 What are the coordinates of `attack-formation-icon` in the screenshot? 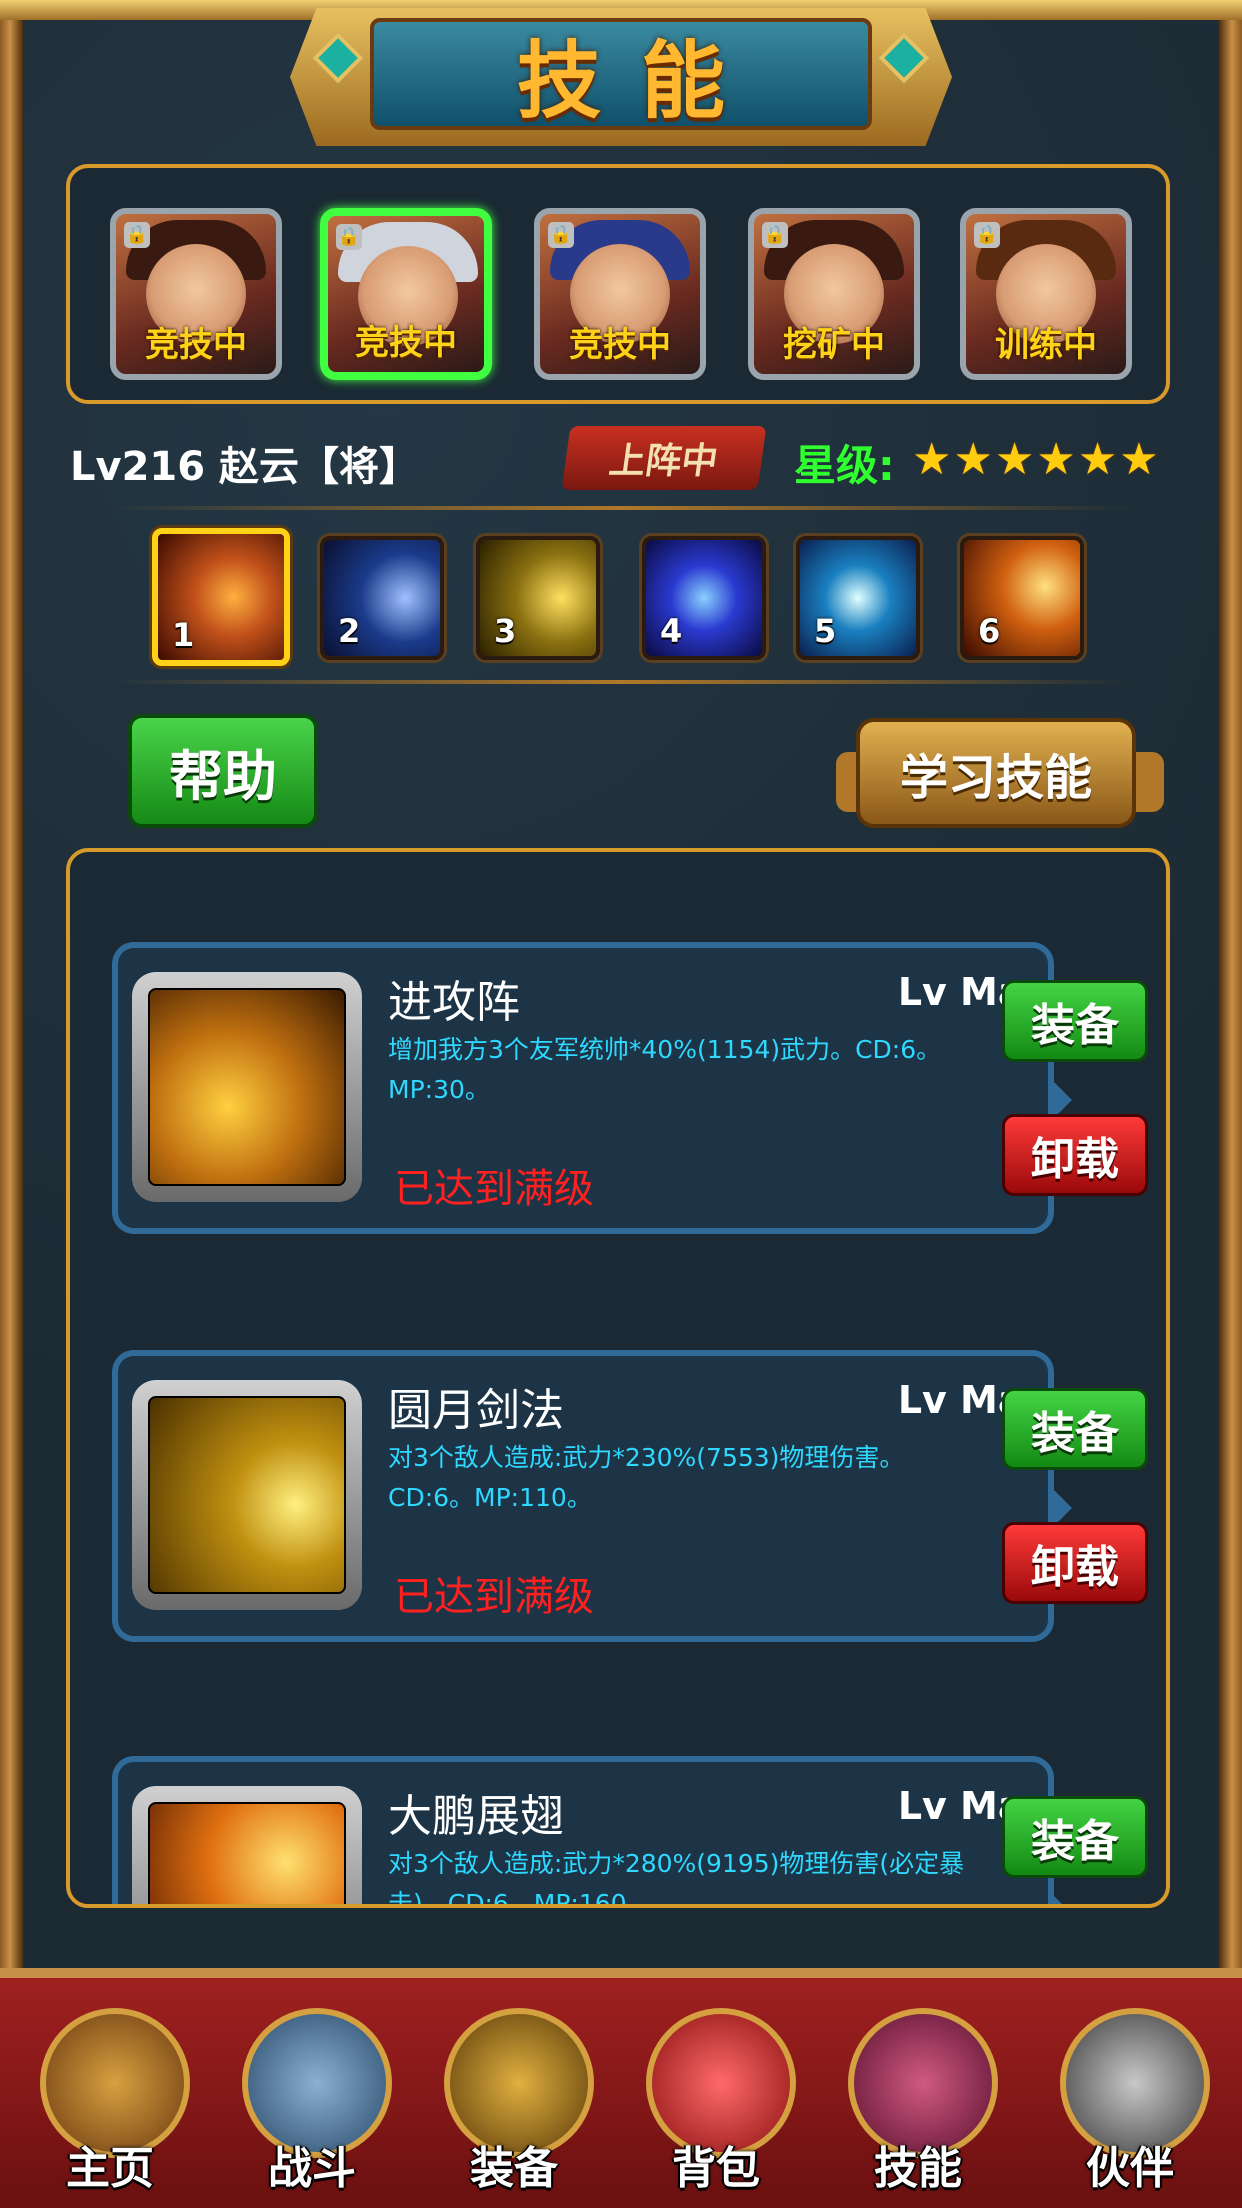 It's located at (247, 1087).